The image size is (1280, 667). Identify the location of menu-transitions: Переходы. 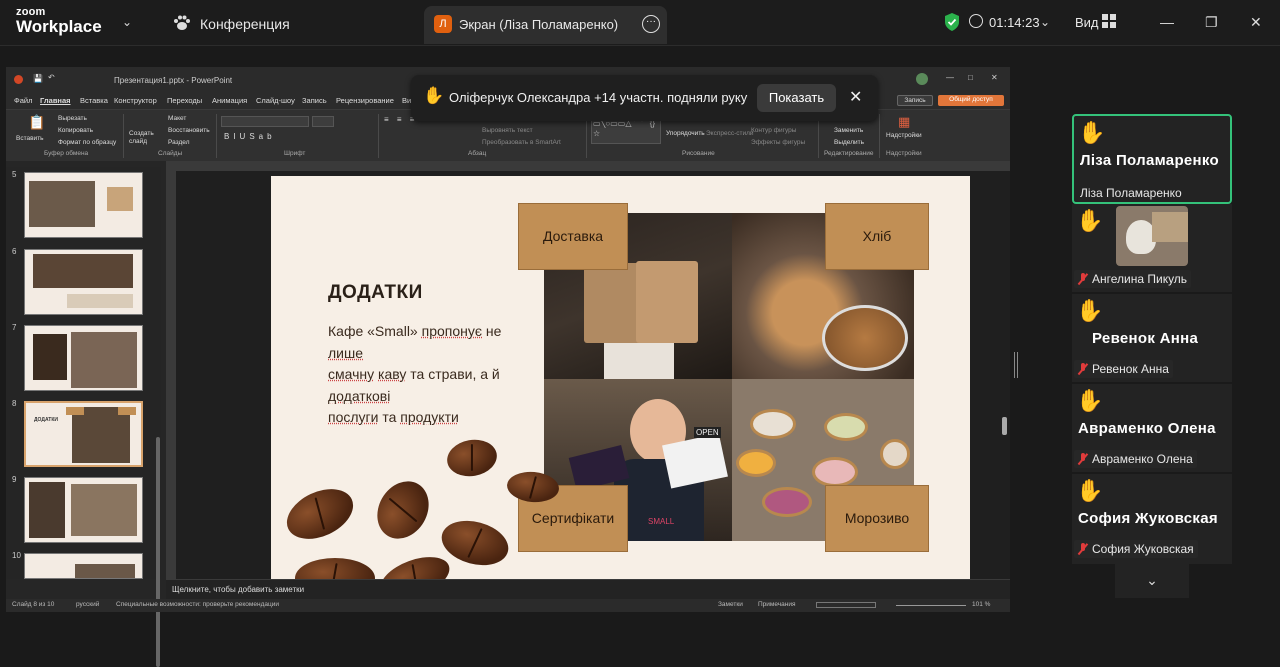
(184, 100).